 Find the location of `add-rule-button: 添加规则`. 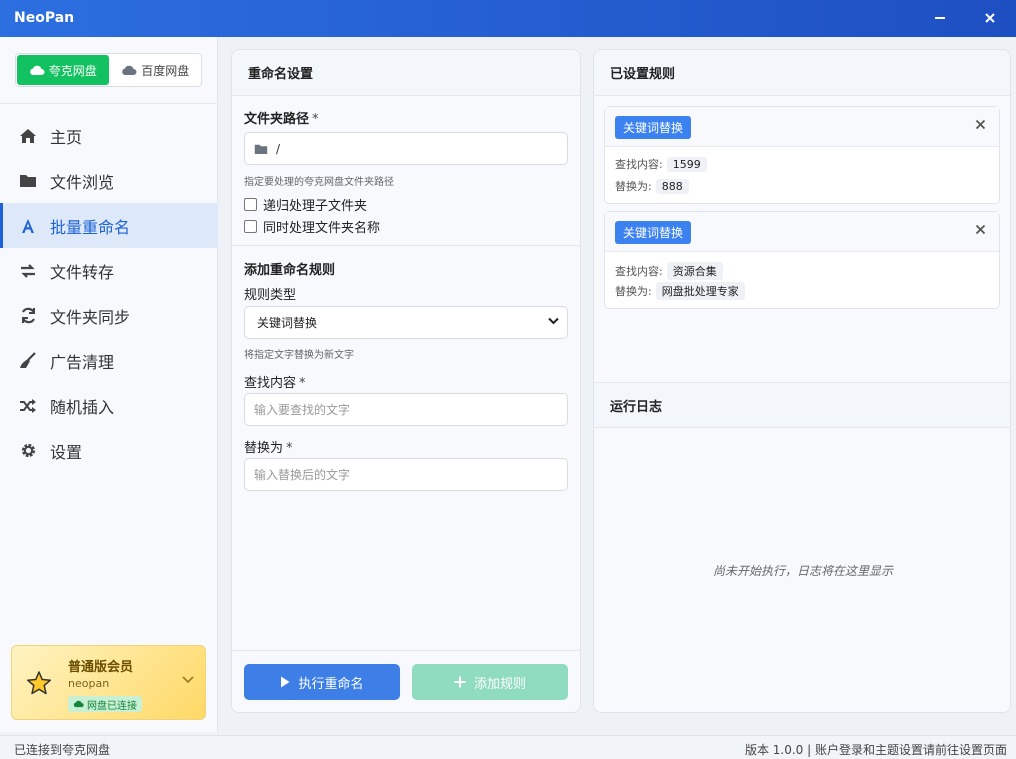

add-rule-button: 添加规则 is located at coordinates (490, 682).